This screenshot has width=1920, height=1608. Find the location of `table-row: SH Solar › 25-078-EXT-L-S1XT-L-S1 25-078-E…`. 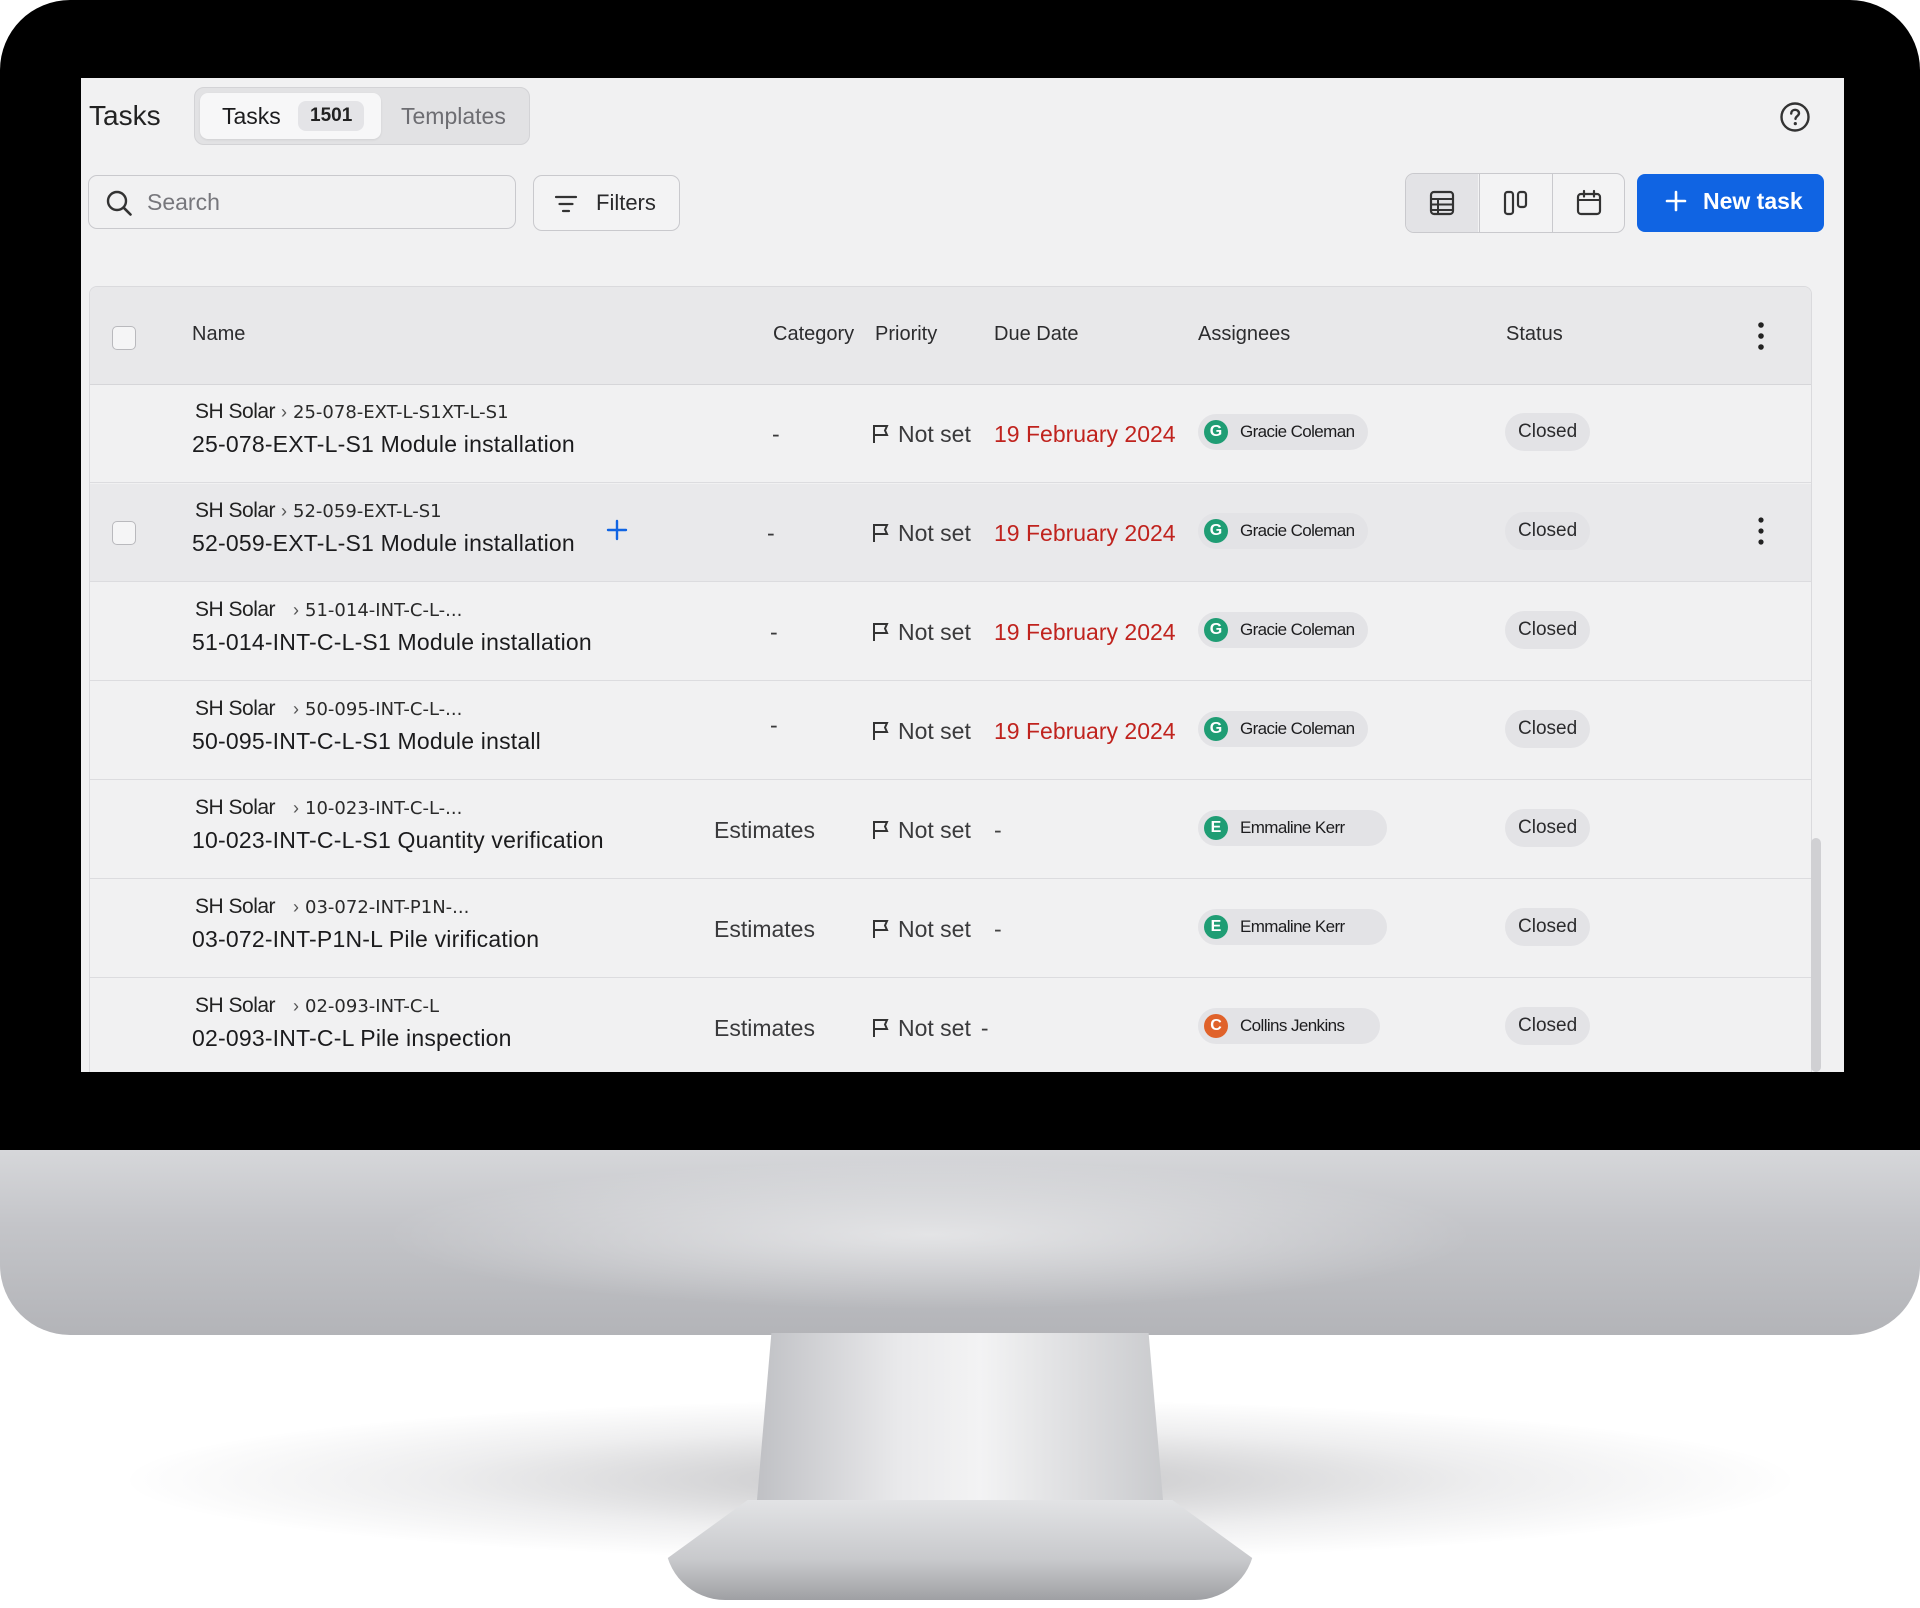

table-row: SH Solar › 25-078-EXT-L-S1XT-L-S1 25-078-E… is located at coordinates (950, 434).